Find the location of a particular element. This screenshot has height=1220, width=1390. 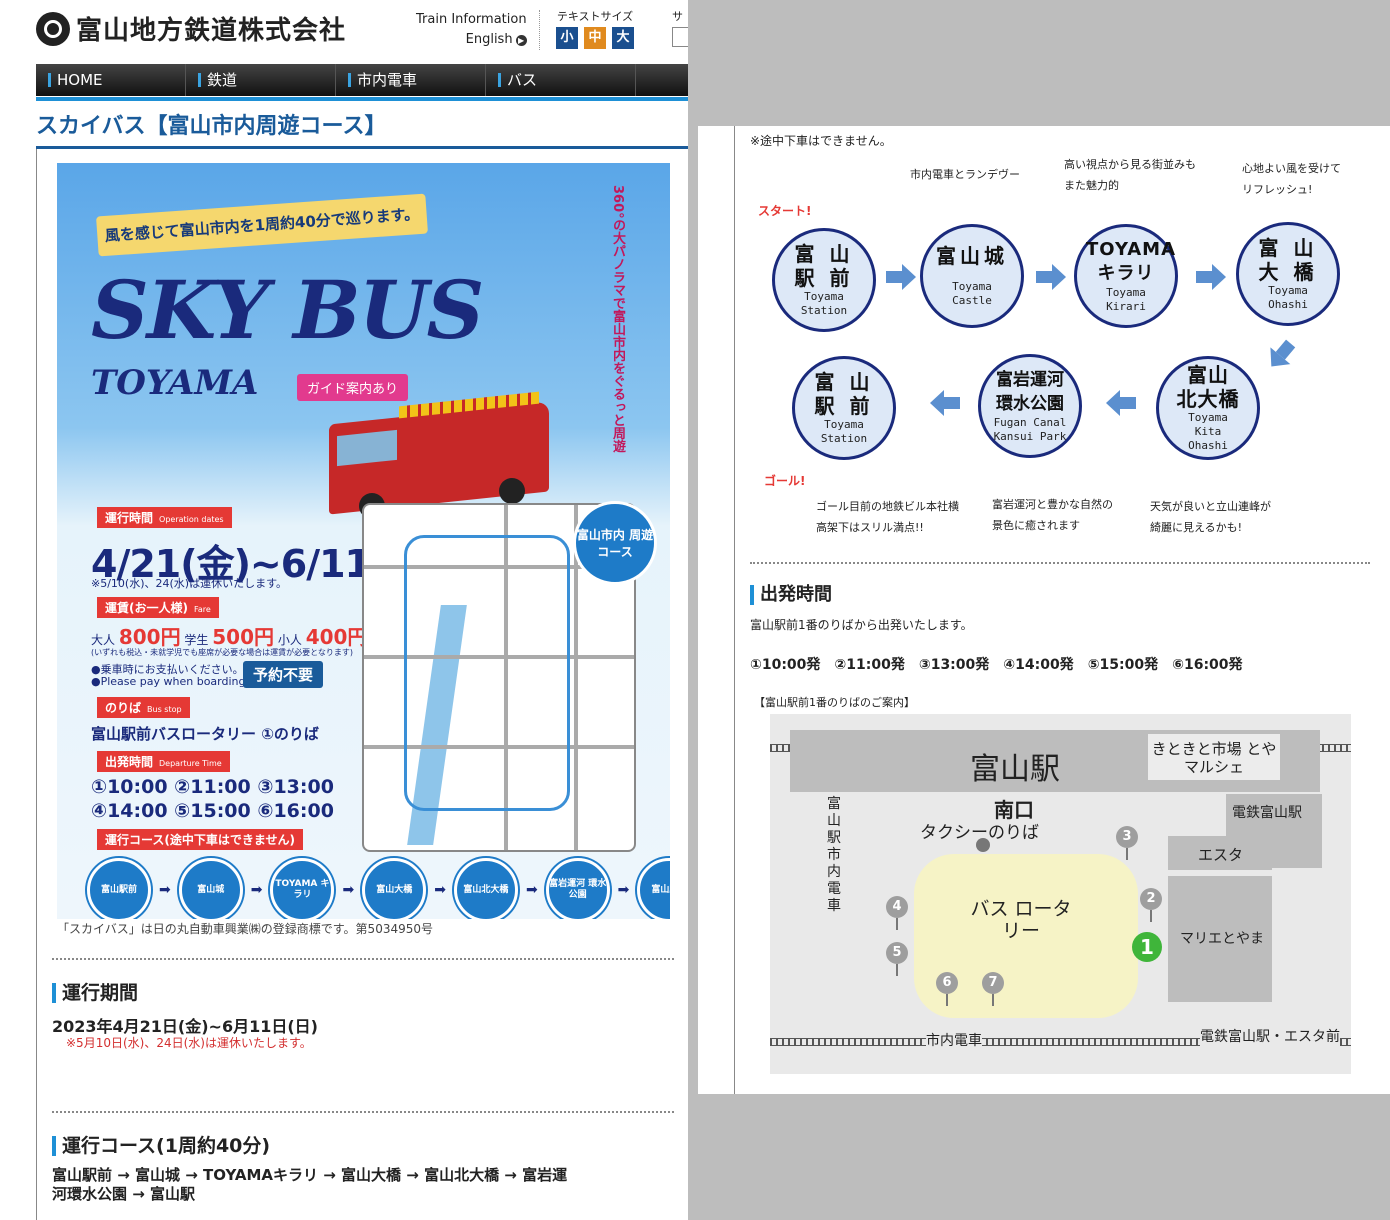

dentetsu-label: 電鉄富山駅 is located at coordinates (1267, 813).